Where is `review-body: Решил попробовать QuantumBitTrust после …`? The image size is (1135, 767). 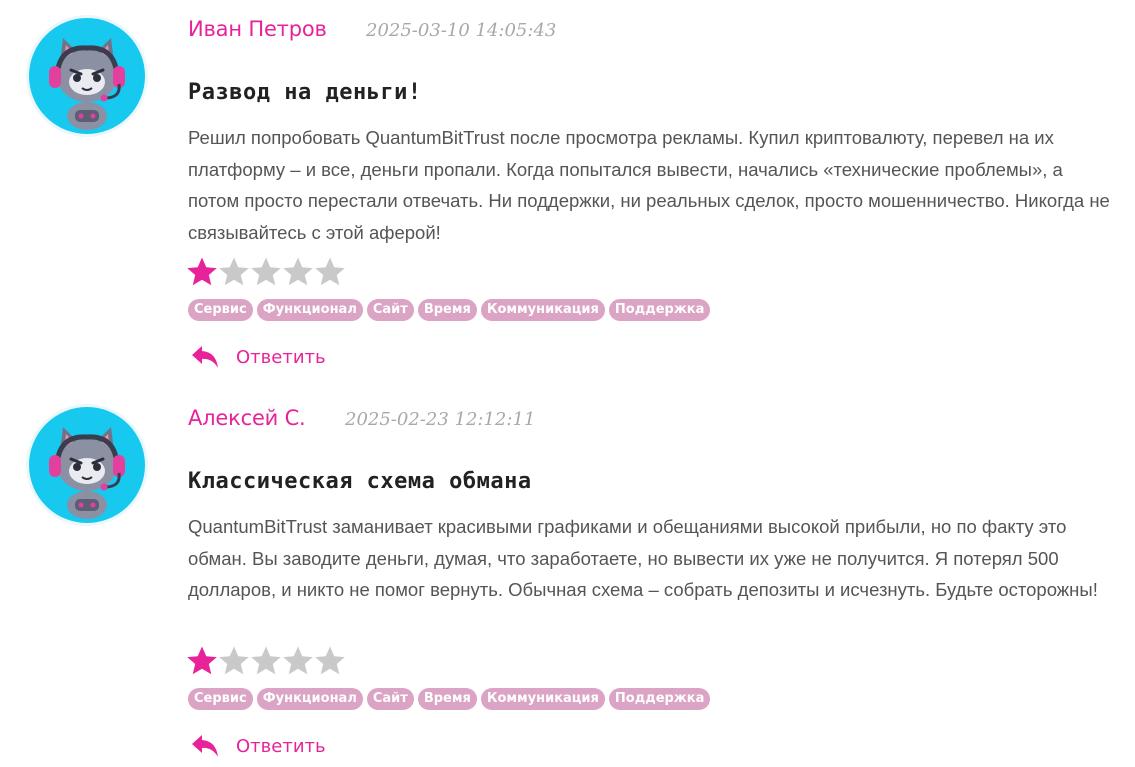 review-body: Решил попробовать QuantumBitTrust после … is located at coordinates (649, 185).